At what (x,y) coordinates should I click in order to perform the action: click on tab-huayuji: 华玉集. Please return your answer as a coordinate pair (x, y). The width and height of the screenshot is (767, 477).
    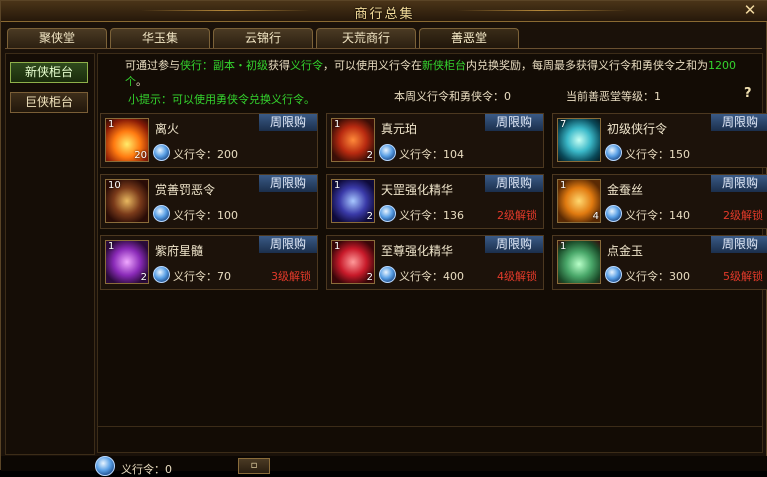
    Looking at the image, I should click on (160, 38).